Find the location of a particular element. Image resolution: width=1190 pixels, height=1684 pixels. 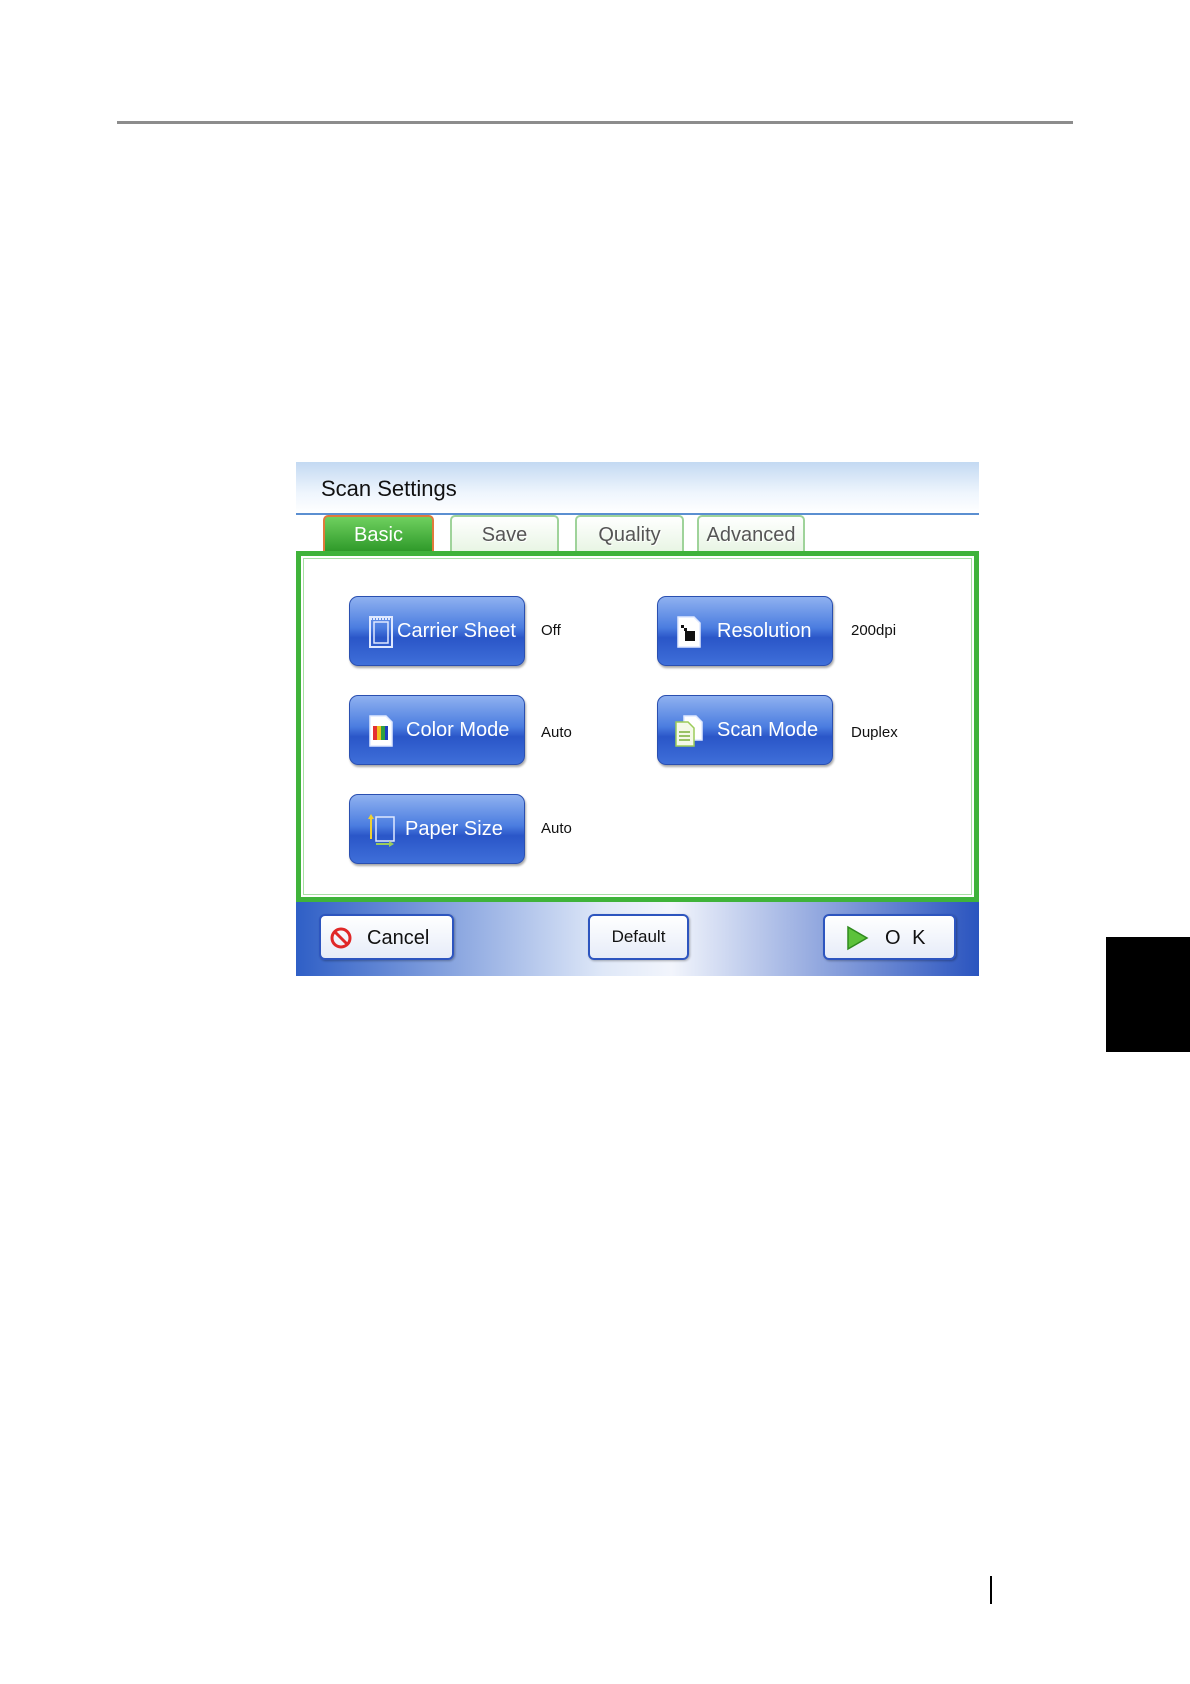

cancel-button: Cancel is located at coordinates (386, 937).